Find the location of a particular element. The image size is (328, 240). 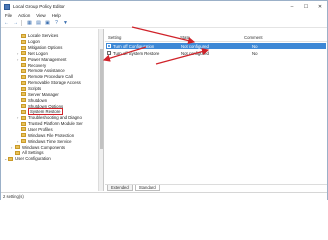

policy-editor-icon is located at coordinates (7, 6).